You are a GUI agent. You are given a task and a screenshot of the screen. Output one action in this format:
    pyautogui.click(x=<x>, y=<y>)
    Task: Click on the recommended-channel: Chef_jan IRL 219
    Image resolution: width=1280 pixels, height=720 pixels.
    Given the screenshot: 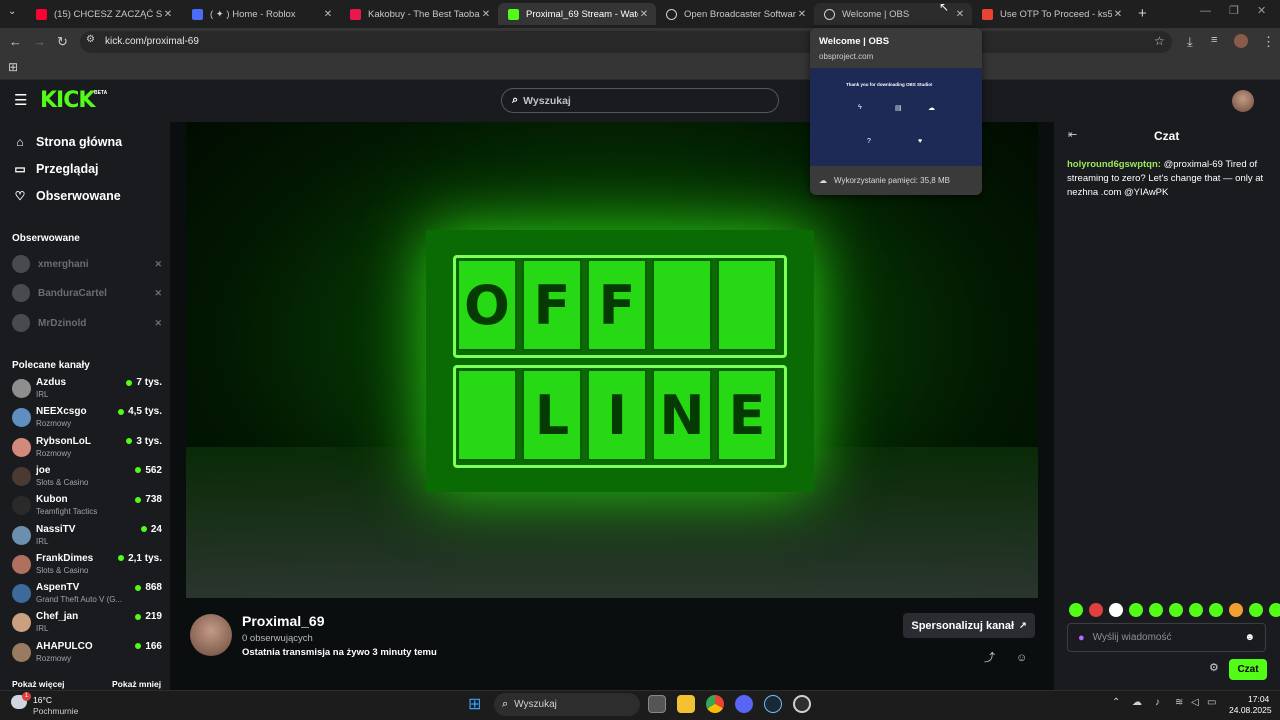 What is the action you would take?
    pyautogui.click(x=87, y=623)
    